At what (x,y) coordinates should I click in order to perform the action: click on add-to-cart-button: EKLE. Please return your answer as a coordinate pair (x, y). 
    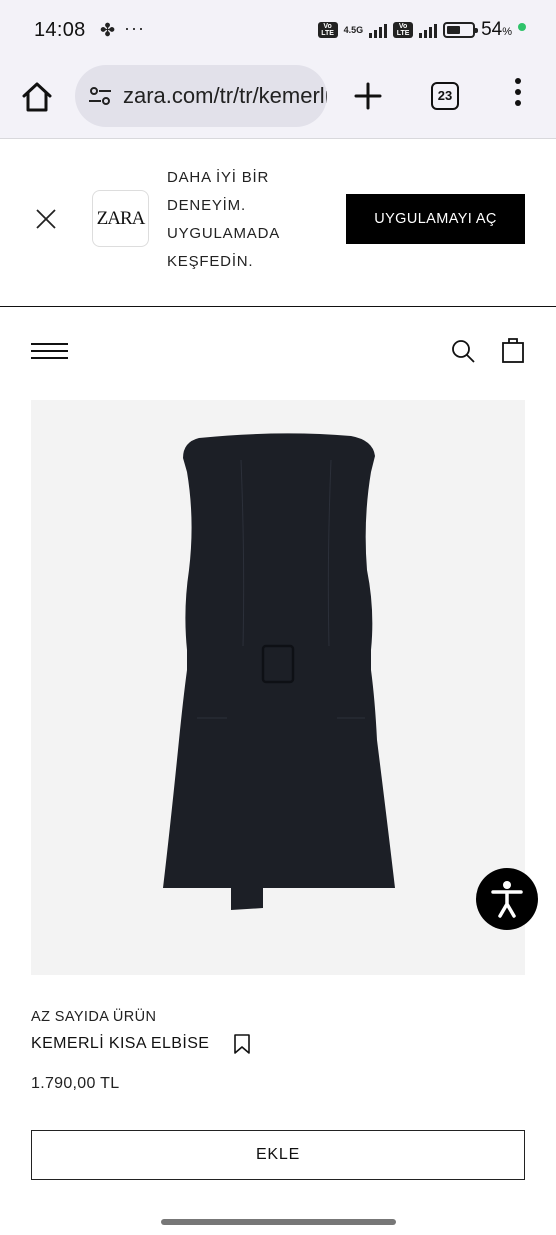
    Looking at the image, I should click on (278, 1155).